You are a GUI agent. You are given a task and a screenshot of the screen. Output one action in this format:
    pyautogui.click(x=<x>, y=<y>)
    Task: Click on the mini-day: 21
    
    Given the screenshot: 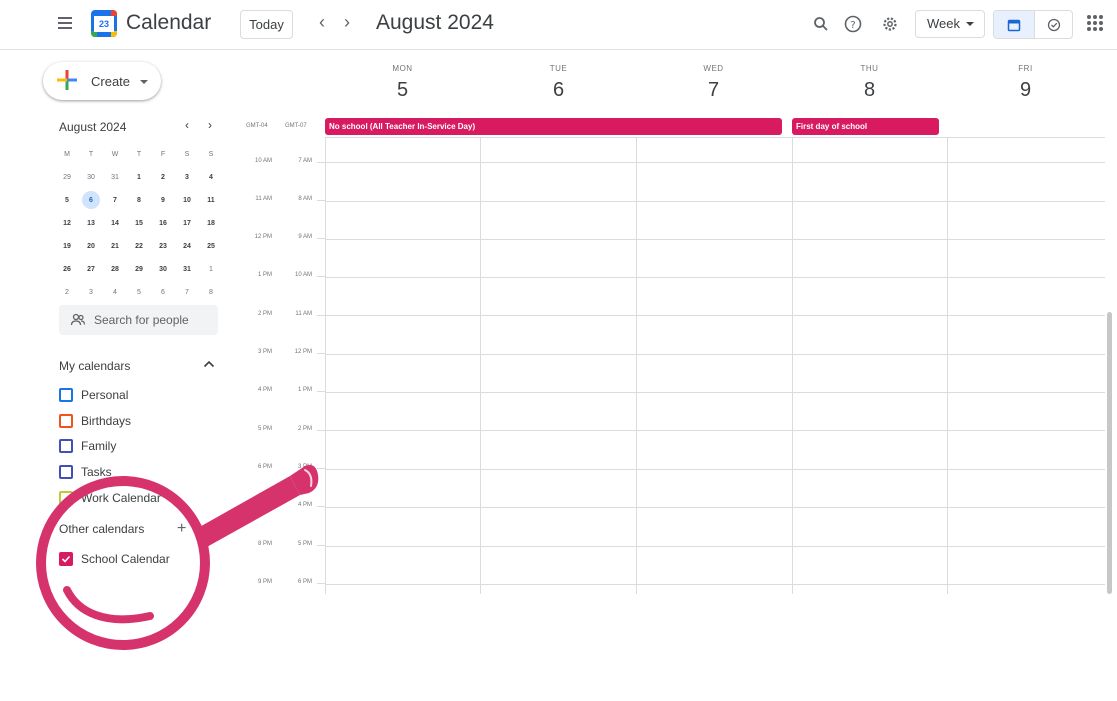 What is the action you would take?
    pyautogui.click(x=115, y=246)
    